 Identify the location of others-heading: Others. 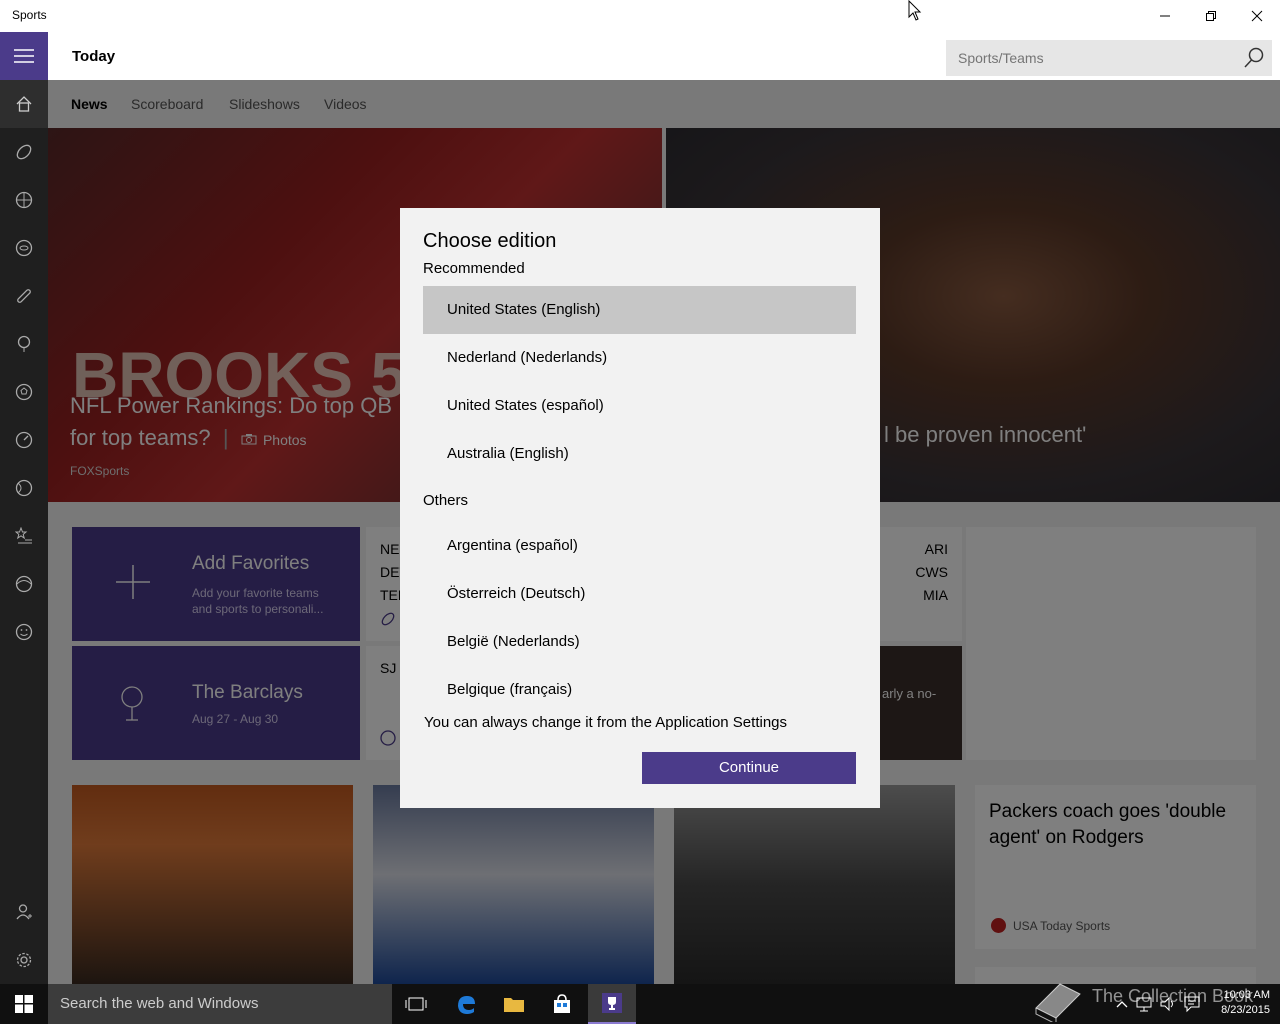
(446, 500).